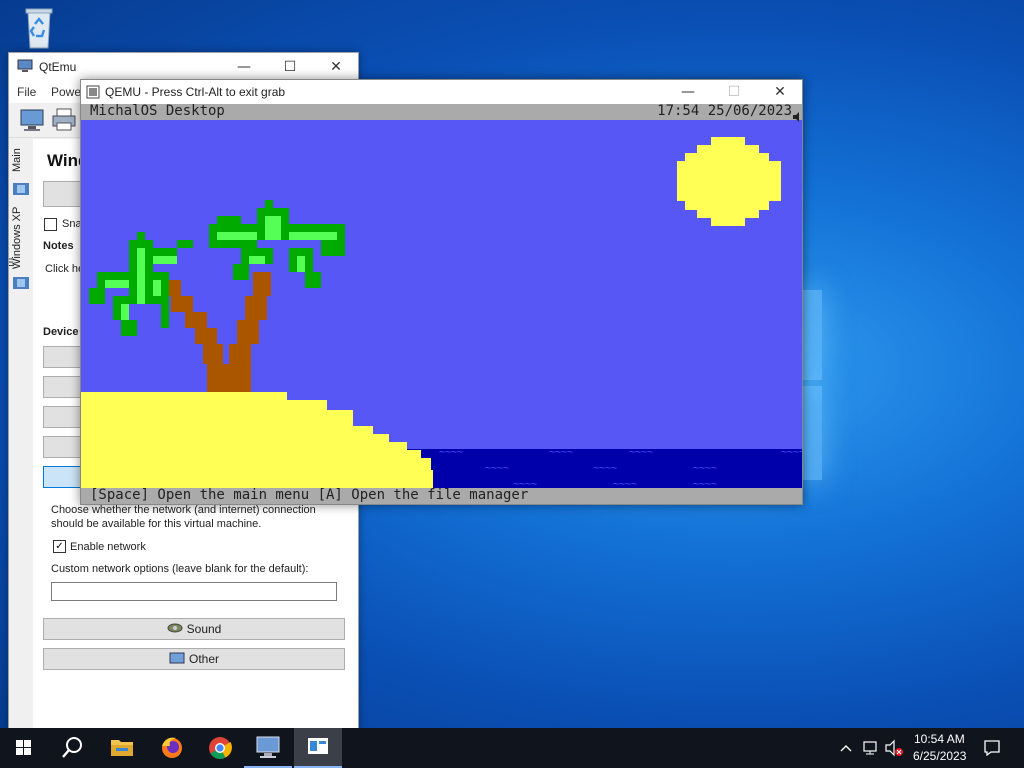 Image resolution: width=1024 pixels, height=768 pixels. Describe the element at coordinates (72, 224) in the screenshot. I see `snapshot-label: Sna` at that location.